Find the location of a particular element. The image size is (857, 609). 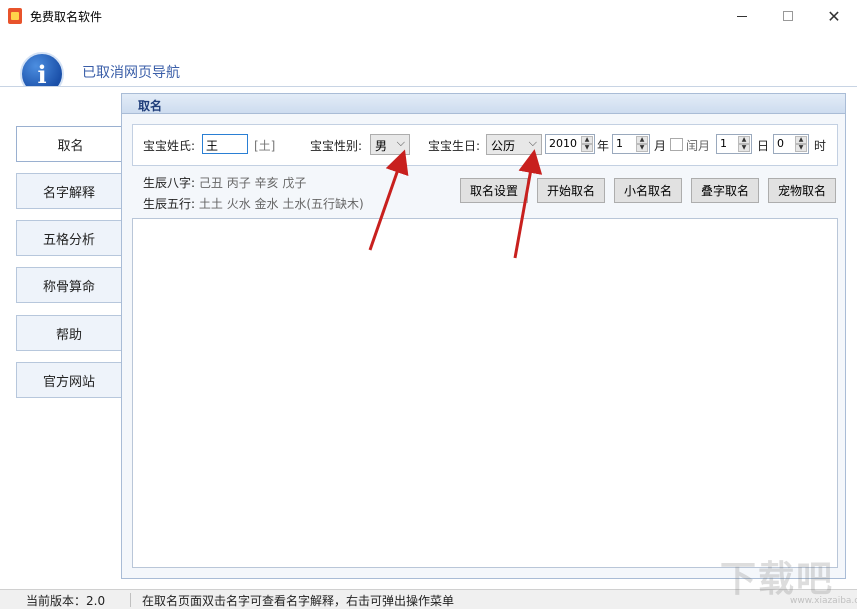

wuxing-label: 生辰五行: is located at coordinates (169, 204).